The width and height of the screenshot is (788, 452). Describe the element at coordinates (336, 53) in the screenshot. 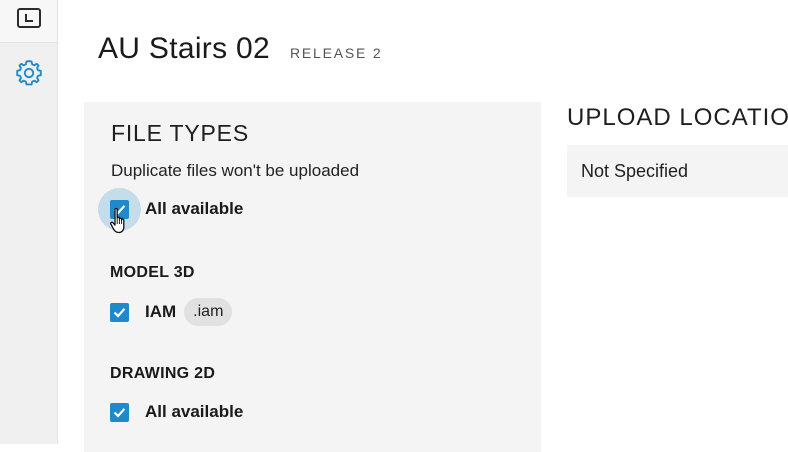

I see `release-label: RELEASE 2` at that location.